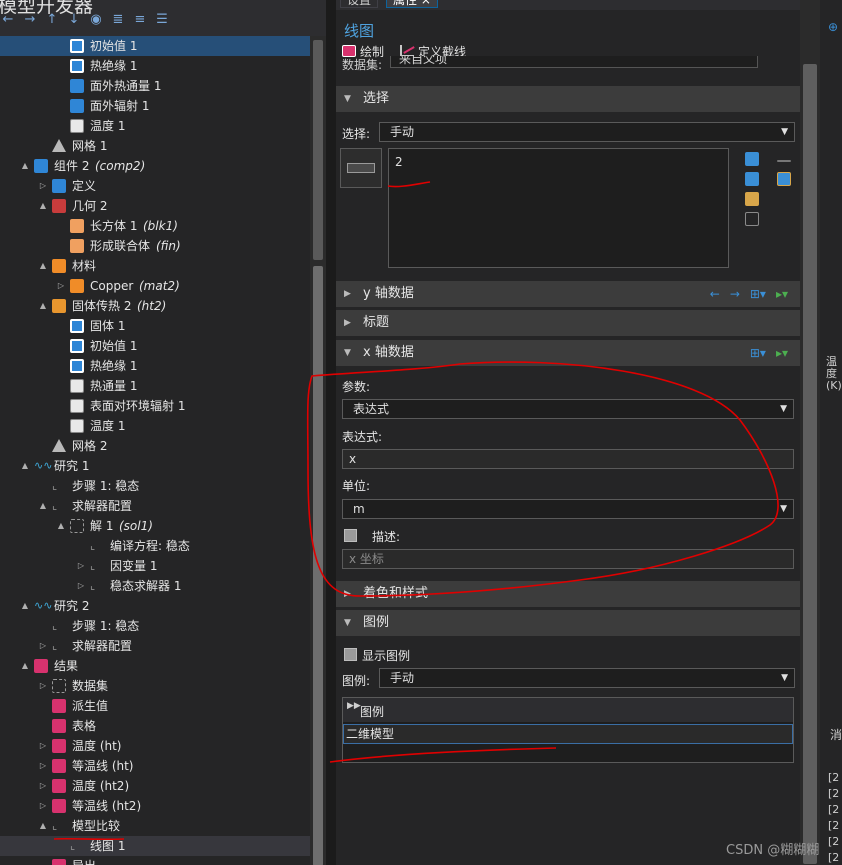  I want to click on tree-node: ▷ Copper (mat2), so click(155, 286).